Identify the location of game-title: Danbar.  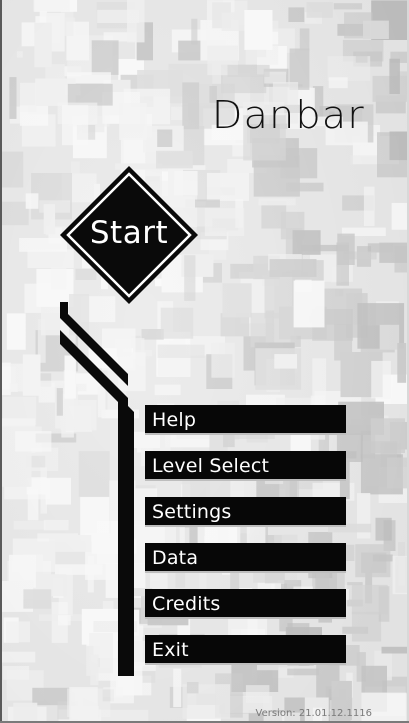
(288, 115).